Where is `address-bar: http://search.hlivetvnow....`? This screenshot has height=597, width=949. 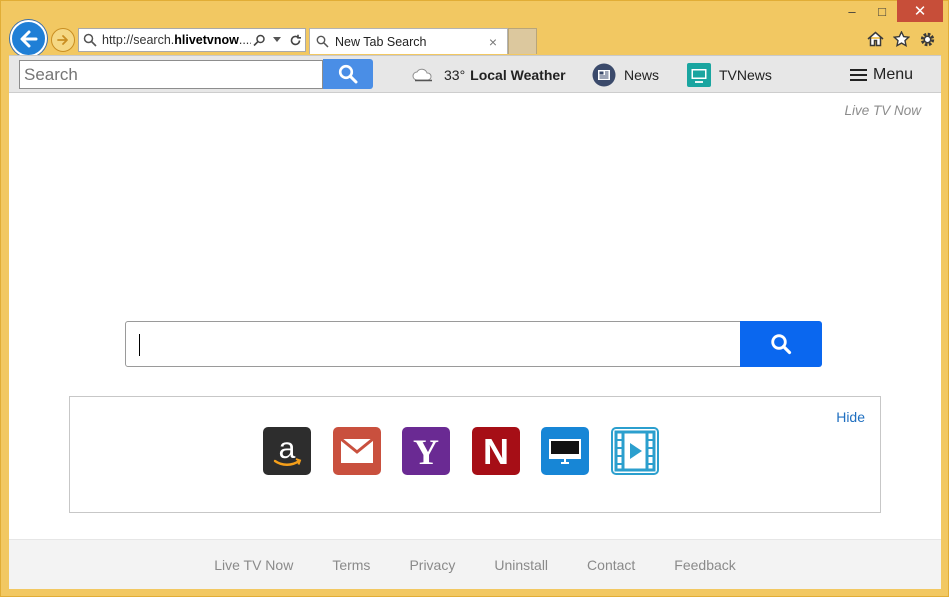 address-bar: http://search.hlivetvnow.... is located at coordinates (192, 40).